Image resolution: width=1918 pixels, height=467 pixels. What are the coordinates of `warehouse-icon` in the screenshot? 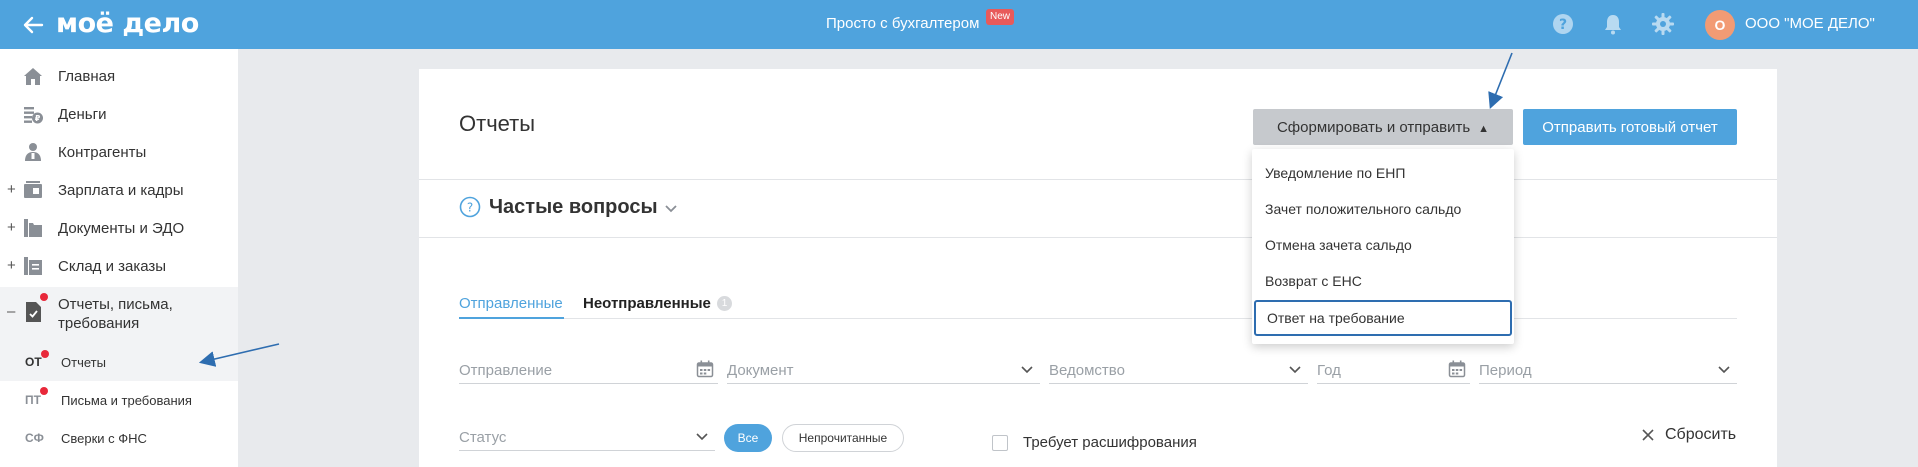 It's located at (33, 266).